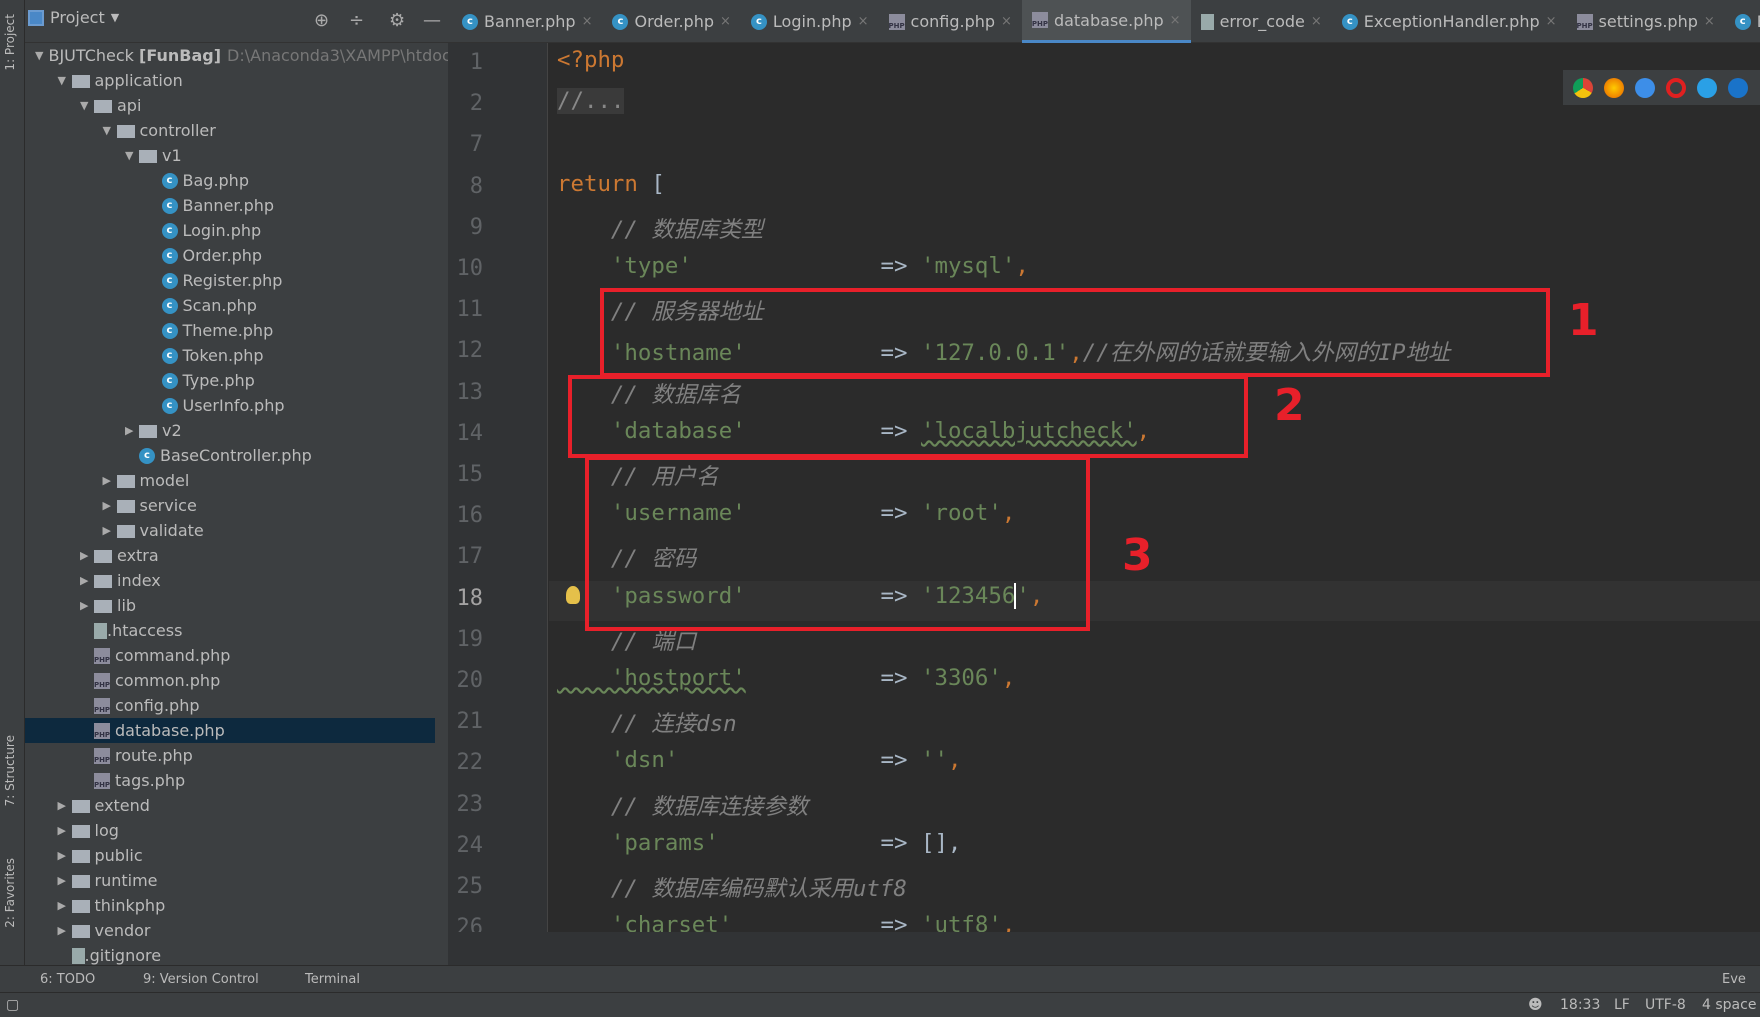 This screenshot has height=1017, width=1760. Describe the element at coordinates (230, 655) in the screenshot. I see `tree-item: PHP command.php` at that location.